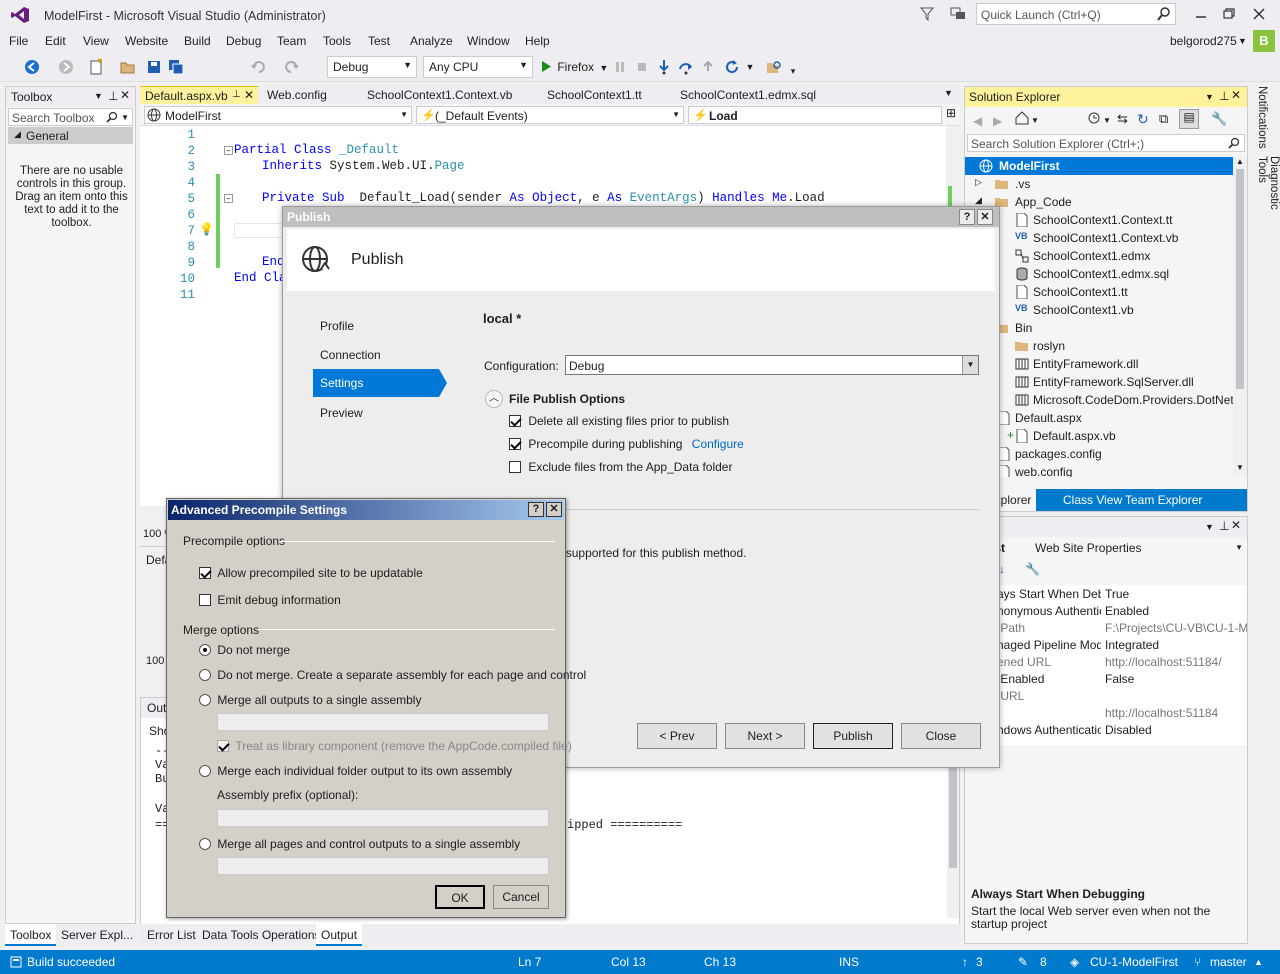  Describe the element at coordinates (958, 14) in the screenshot. I see `feedback-icon` at that location.